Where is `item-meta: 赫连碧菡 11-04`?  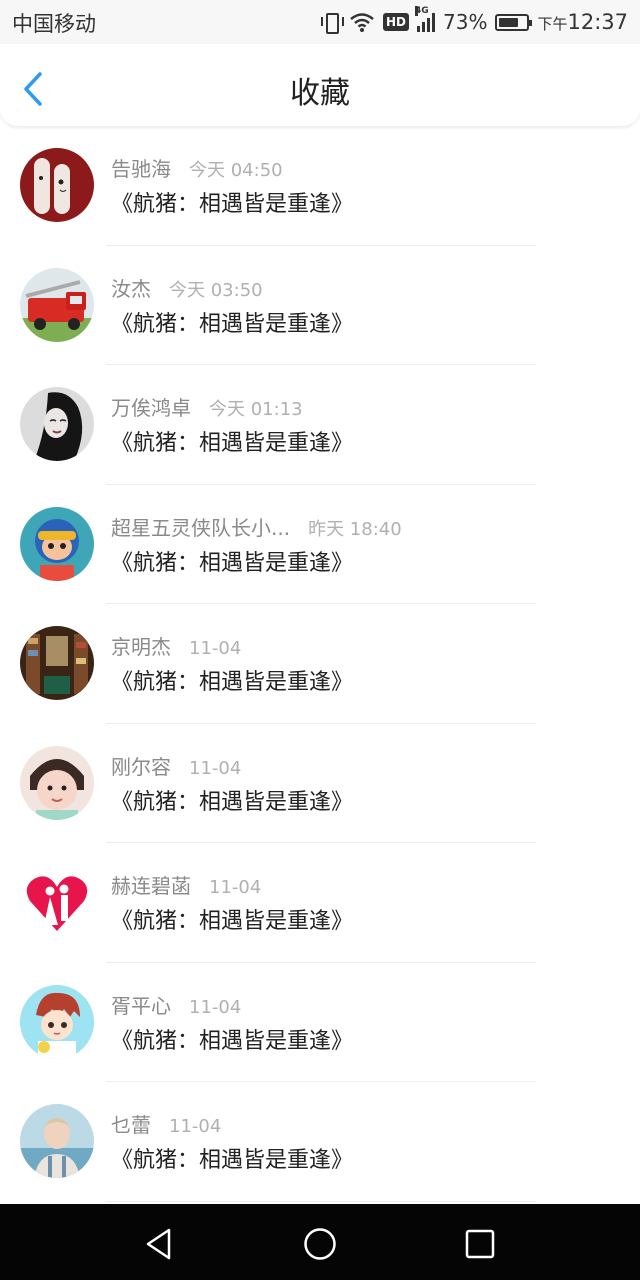 item-meta: 赫连碧菡 11-04 is located at coordinates (186, 884).